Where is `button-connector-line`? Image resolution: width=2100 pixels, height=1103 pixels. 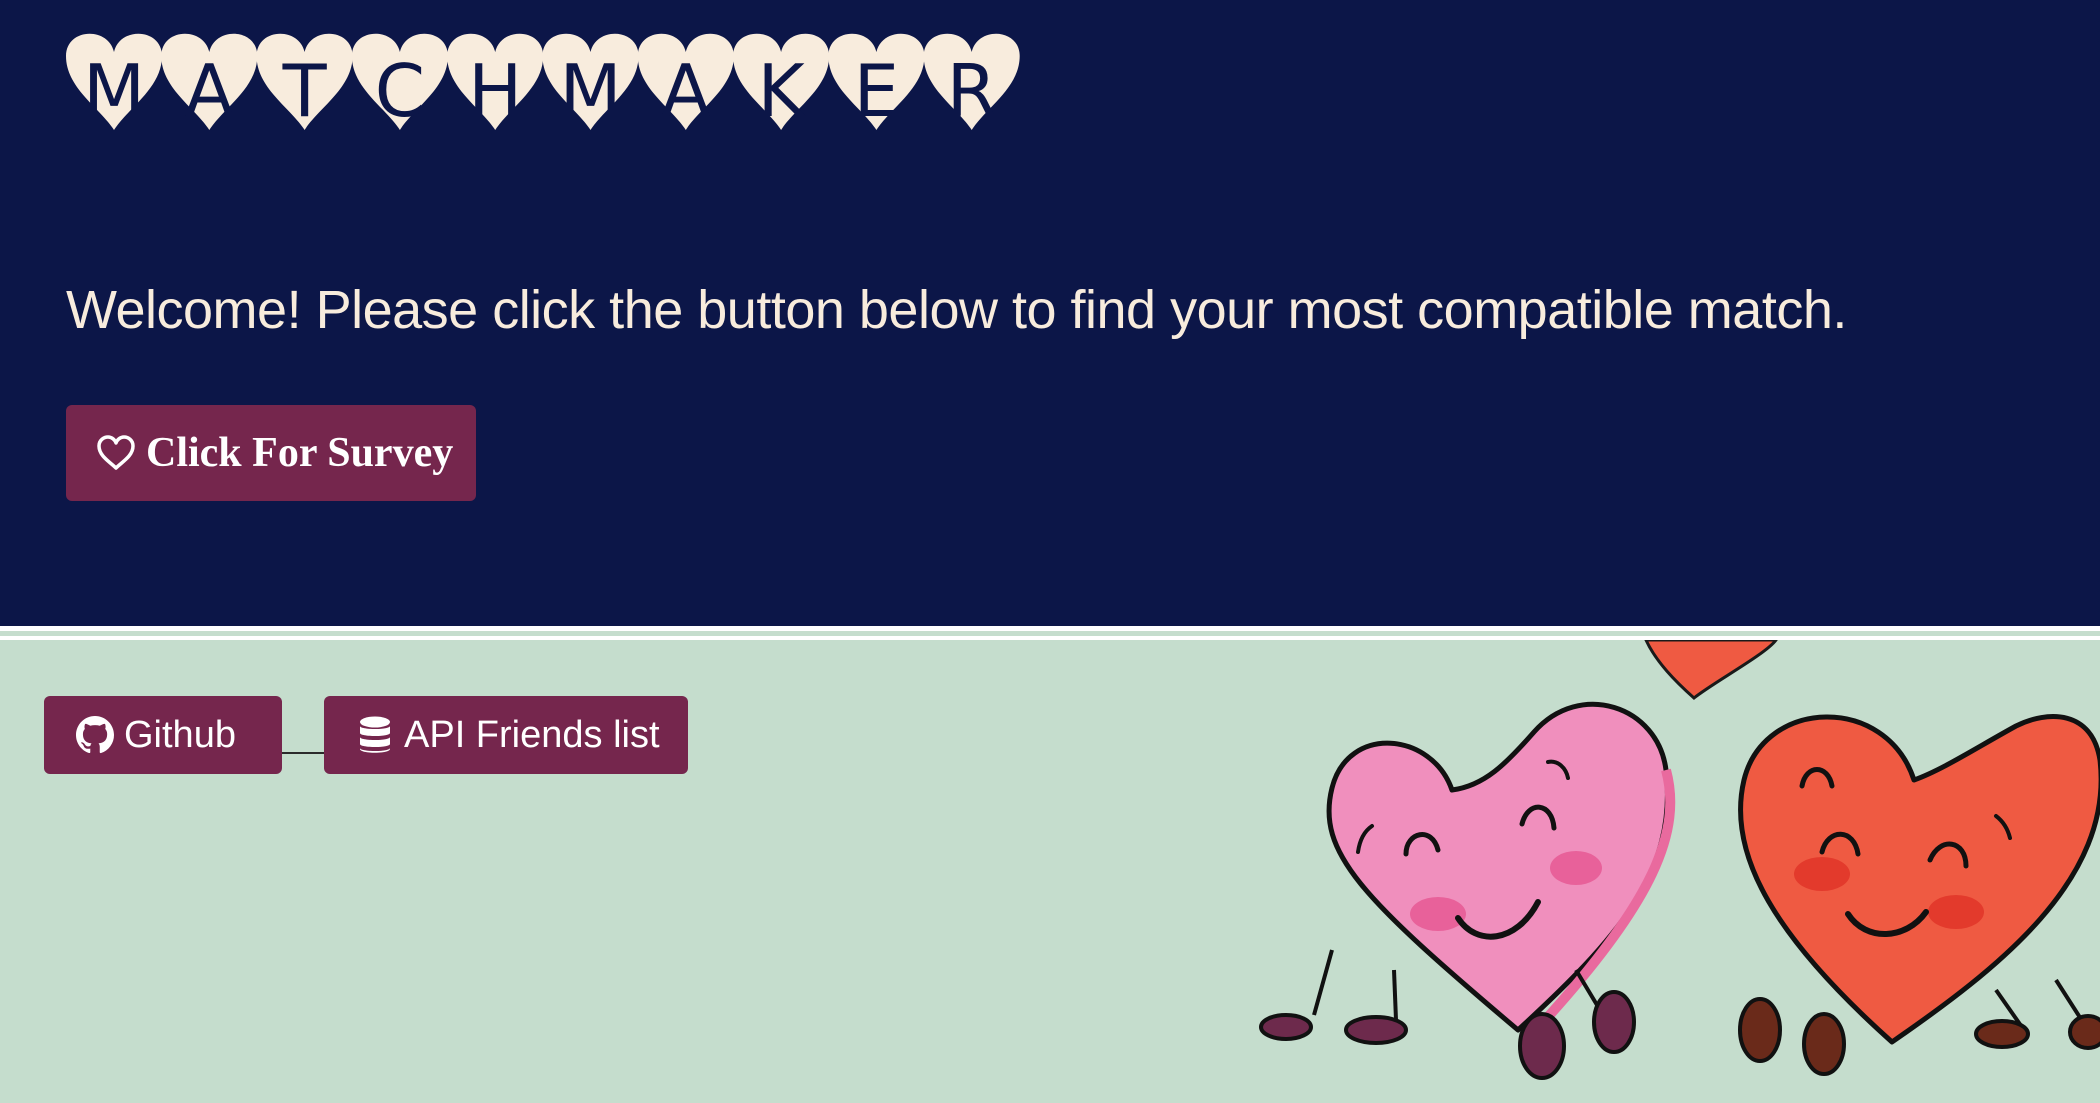
button-connector-line is located at coordinates (303, 753).